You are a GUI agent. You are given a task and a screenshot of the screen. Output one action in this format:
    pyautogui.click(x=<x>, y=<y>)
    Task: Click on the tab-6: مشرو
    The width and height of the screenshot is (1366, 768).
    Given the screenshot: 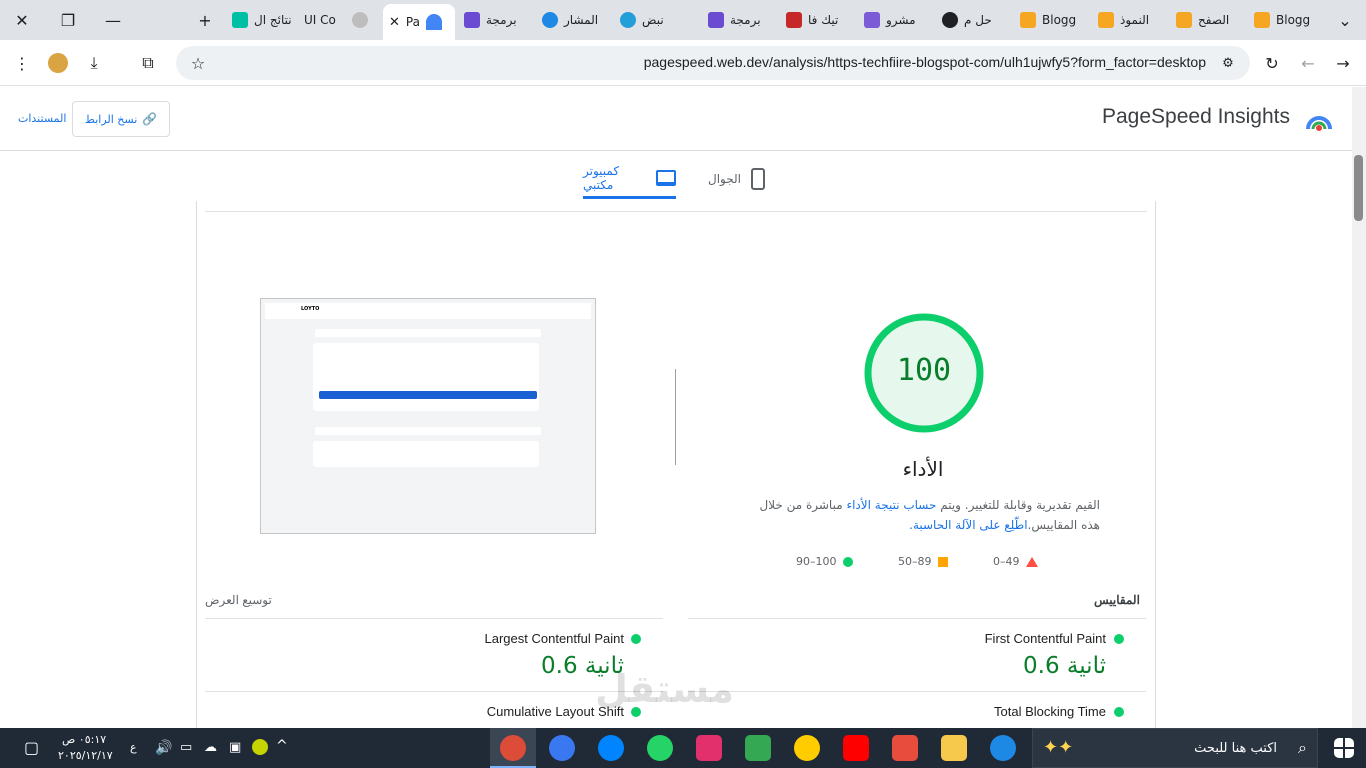 What is the action you would take?
    pyautogui.click(x=894, y=20)
    